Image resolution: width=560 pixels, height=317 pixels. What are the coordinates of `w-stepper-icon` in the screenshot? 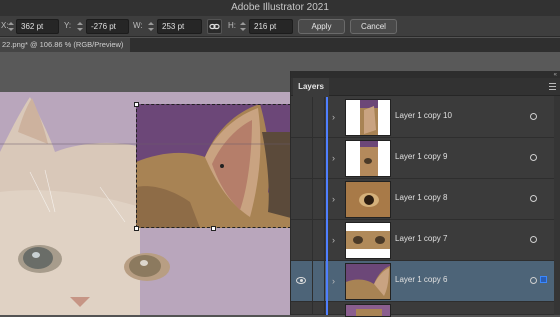 It's located at (151, 26).